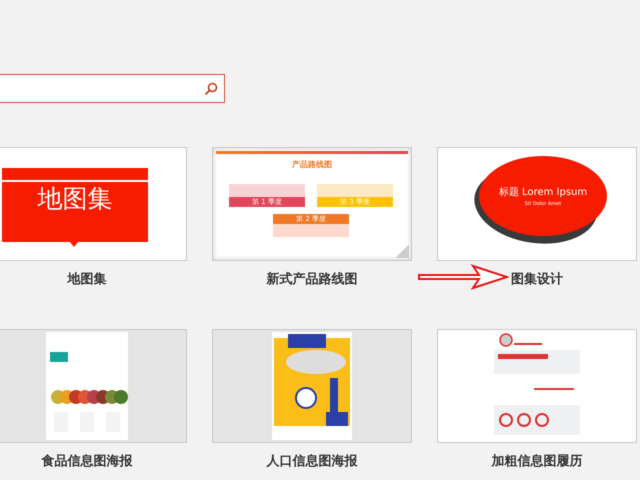 Image resolution: width=640 pixels, height=480 pixels. What do you see at coordinates (537, 461) in the screenshot?
I see `template-name: 加粗信息图履历` at bounding box center [537, 461].